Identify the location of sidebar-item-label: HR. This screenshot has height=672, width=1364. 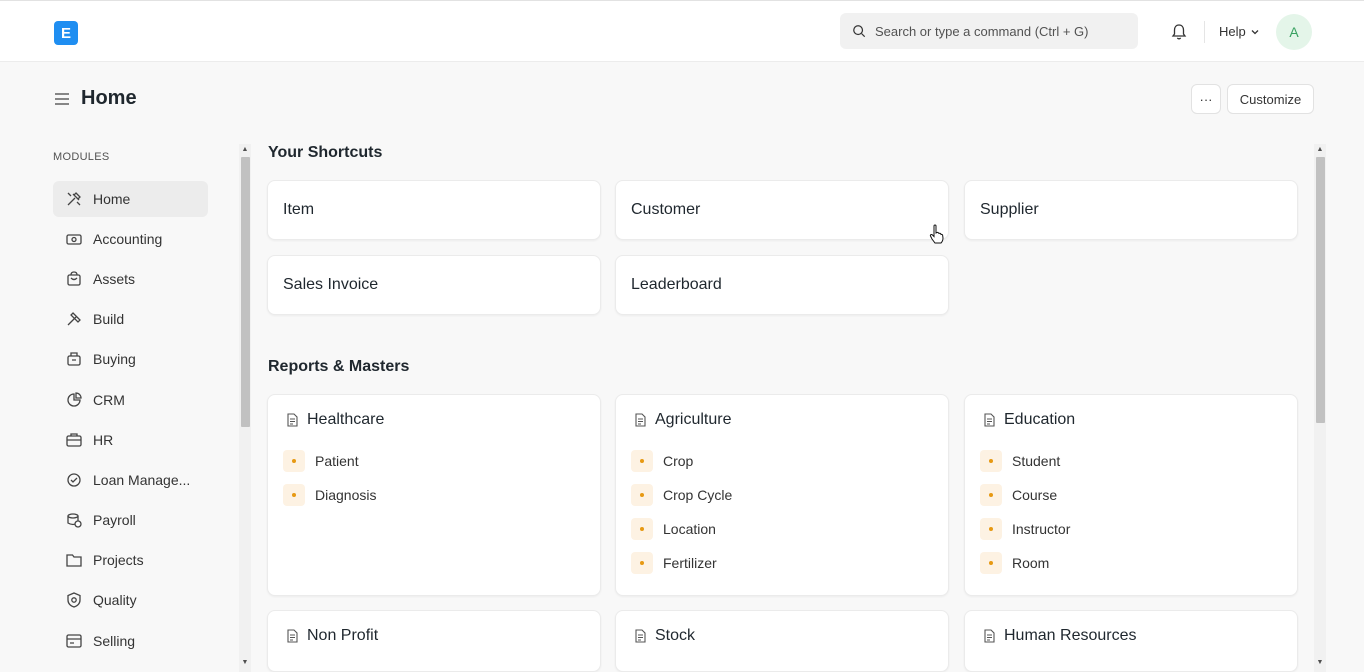
(103, 440).